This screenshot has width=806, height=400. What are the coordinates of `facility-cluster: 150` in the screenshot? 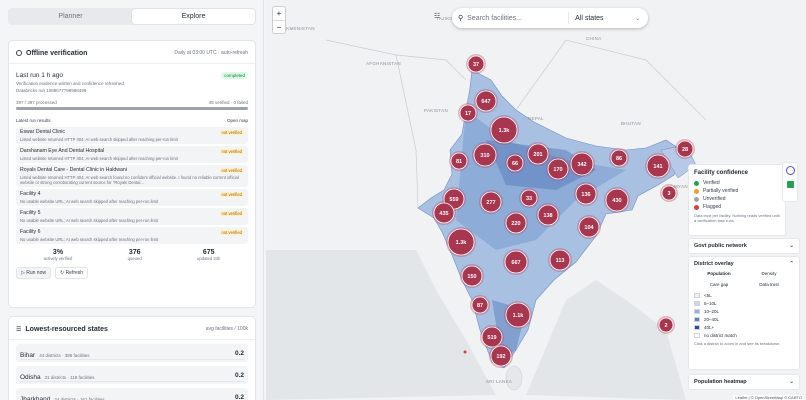 It's located at (472, 276).